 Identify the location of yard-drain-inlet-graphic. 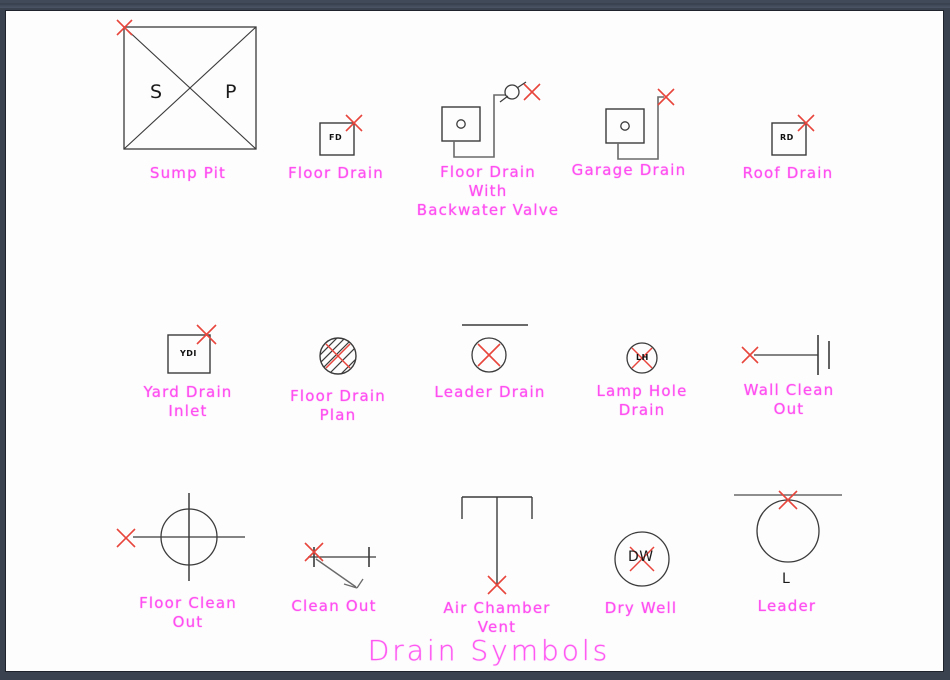
(192, 349).